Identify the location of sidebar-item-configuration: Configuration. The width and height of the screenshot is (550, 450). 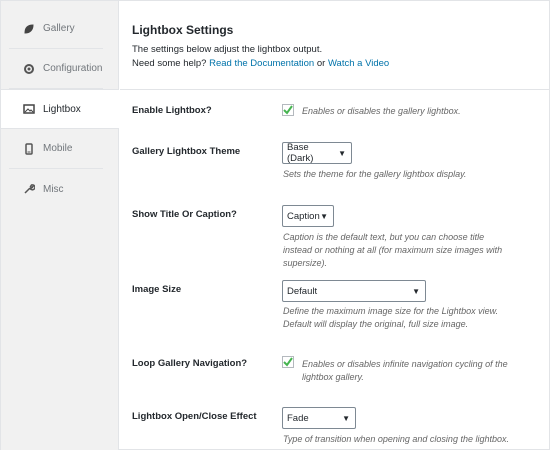
(56, 69).